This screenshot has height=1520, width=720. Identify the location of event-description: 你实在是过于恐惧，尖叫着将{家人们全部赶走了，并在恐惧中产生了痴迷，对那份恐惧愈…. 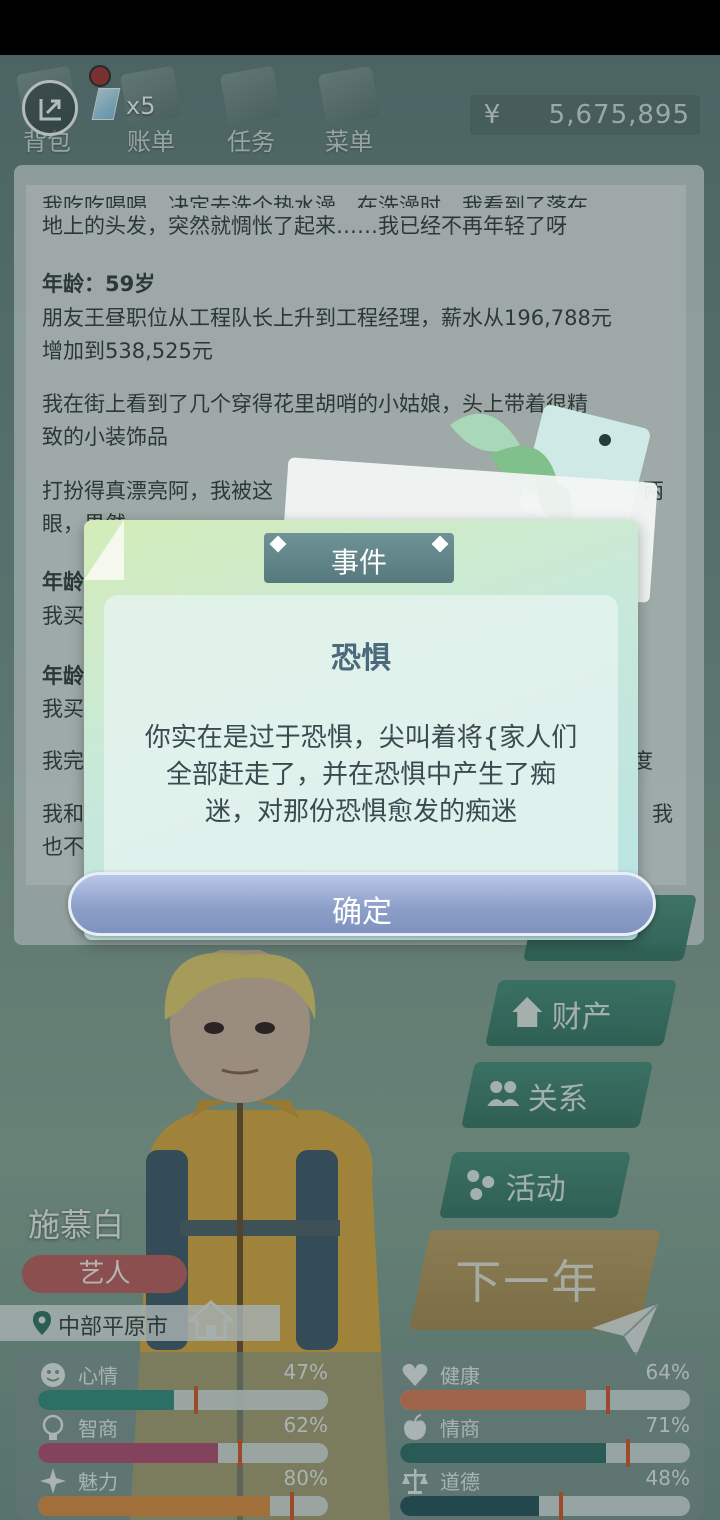
(361, 775).